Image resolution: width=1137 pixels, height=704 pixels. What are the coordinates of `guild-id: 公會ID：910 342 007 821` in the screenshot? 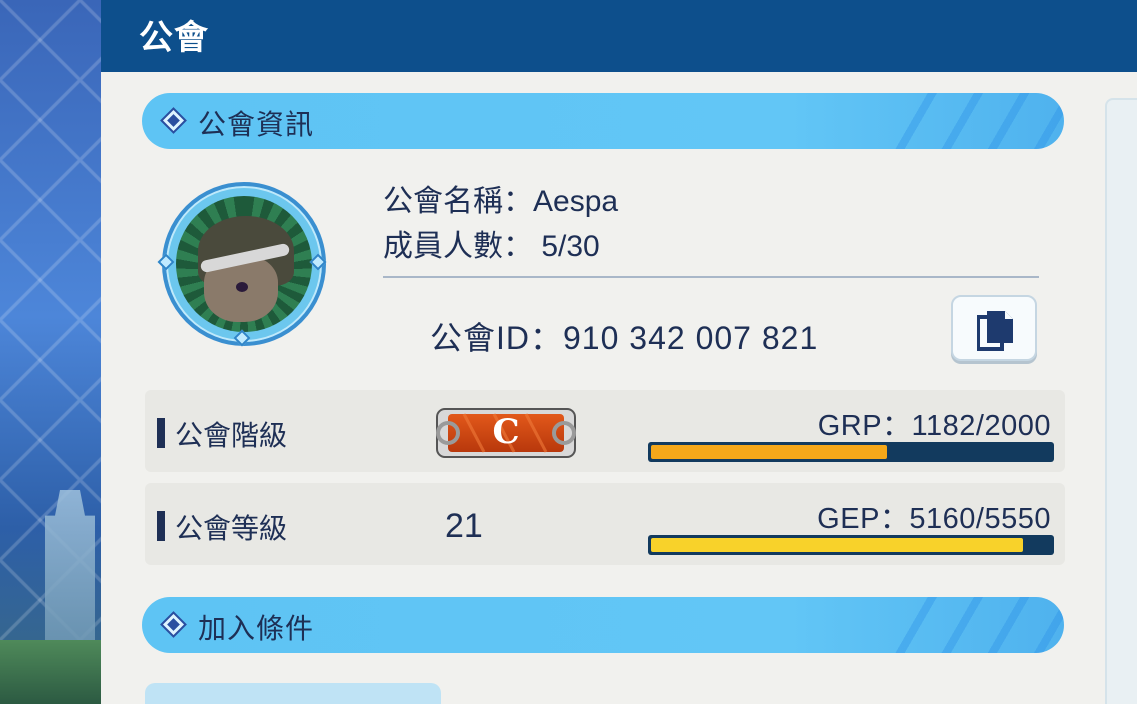 It's located at (624, 338).